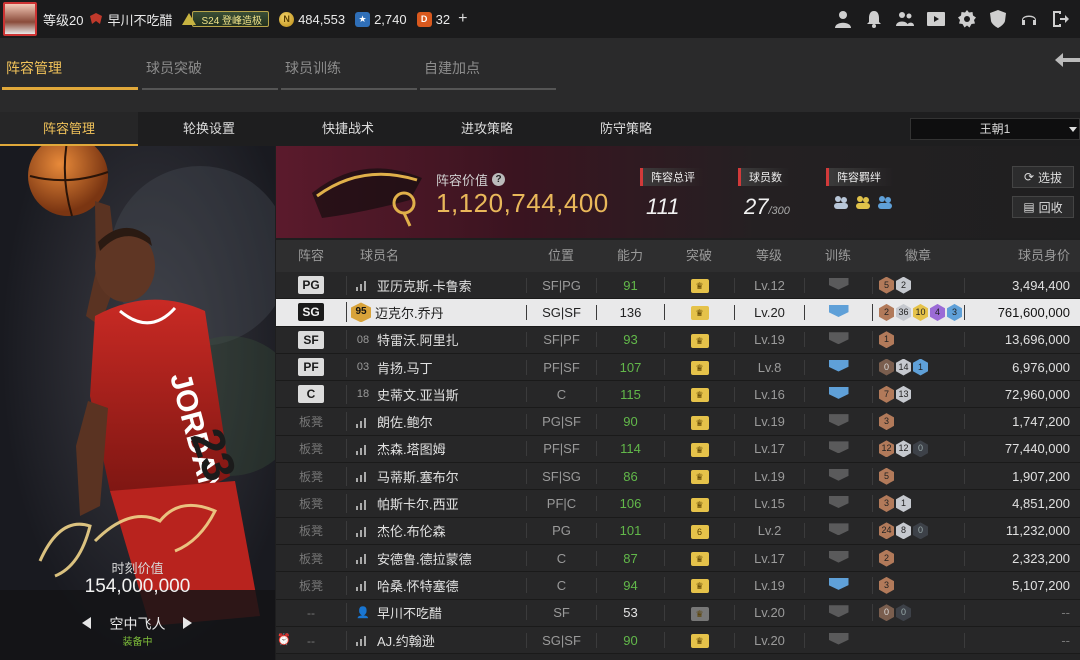  What do you see at coordinates (499, 179) in the screenshot?
I see `help-icon: ?` at bounding box center [499, 179].